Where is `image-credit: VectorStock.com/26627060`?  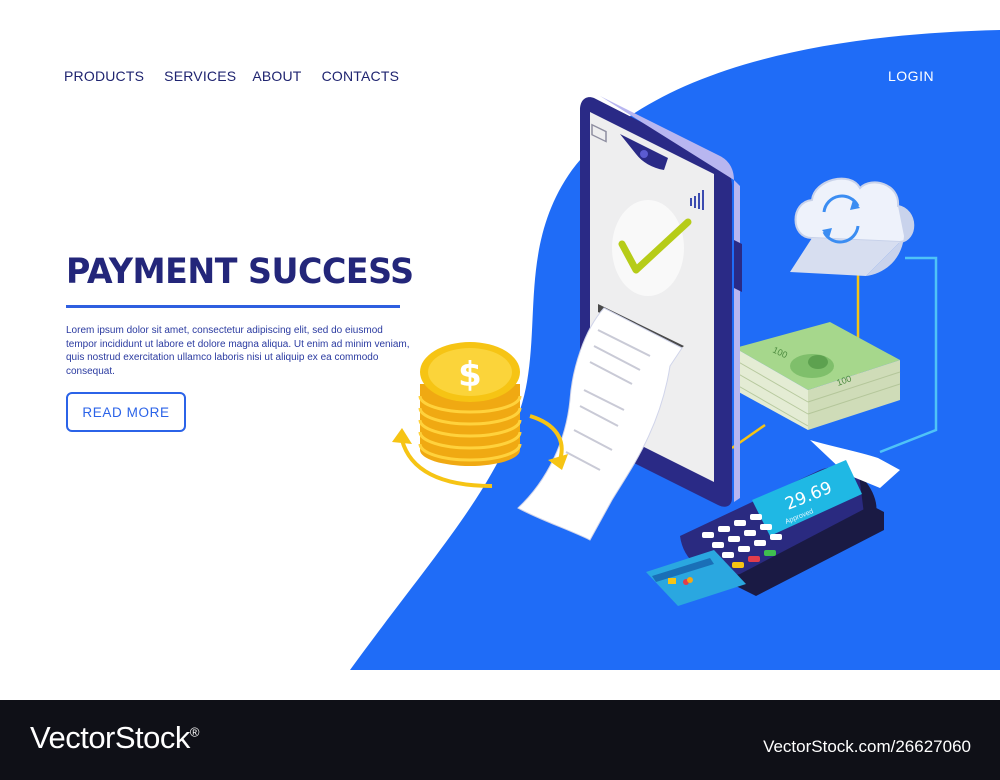 image-credit: VectorStock.com/26627060 is located at coordinates (867, 746).